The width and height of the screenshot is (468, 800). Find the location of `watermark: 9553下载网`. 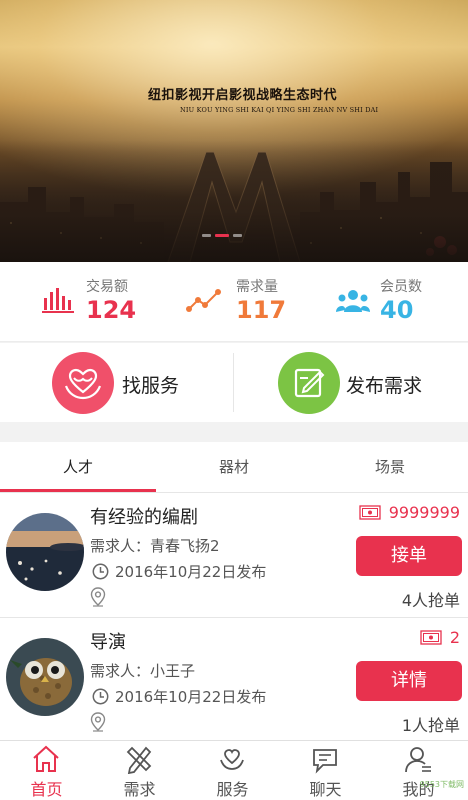

watermark: 9553下载网 is located at coordinates (441, 784).